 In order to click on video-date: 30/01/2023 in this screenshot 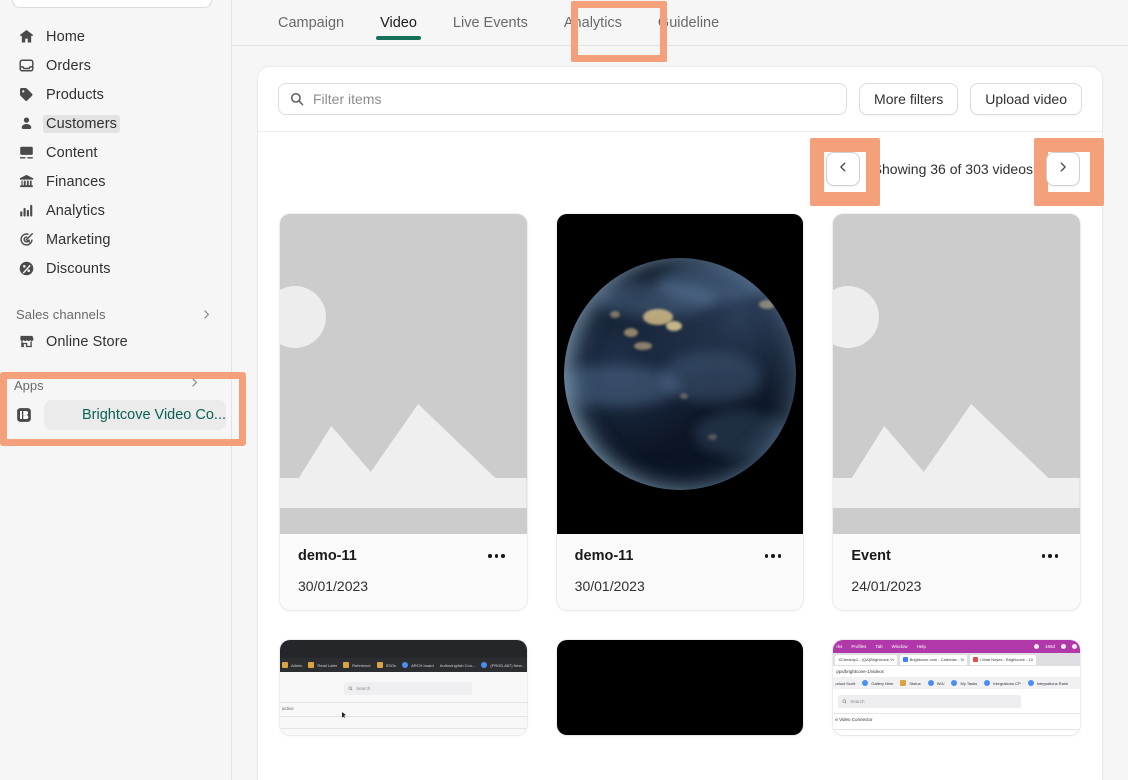, I will do `click(609, 586)`.